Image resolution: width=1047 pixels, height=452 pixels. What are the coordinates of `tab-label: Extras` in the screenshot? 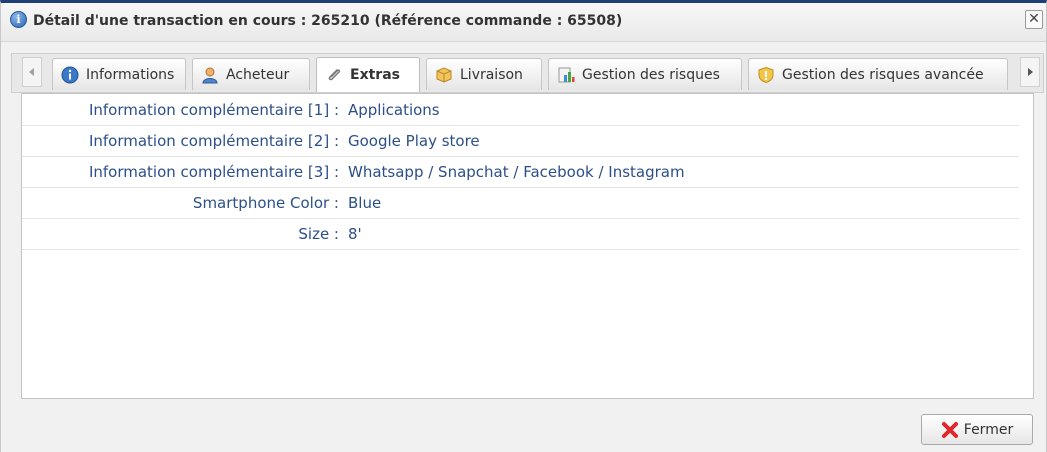 It's located at (375, 75).